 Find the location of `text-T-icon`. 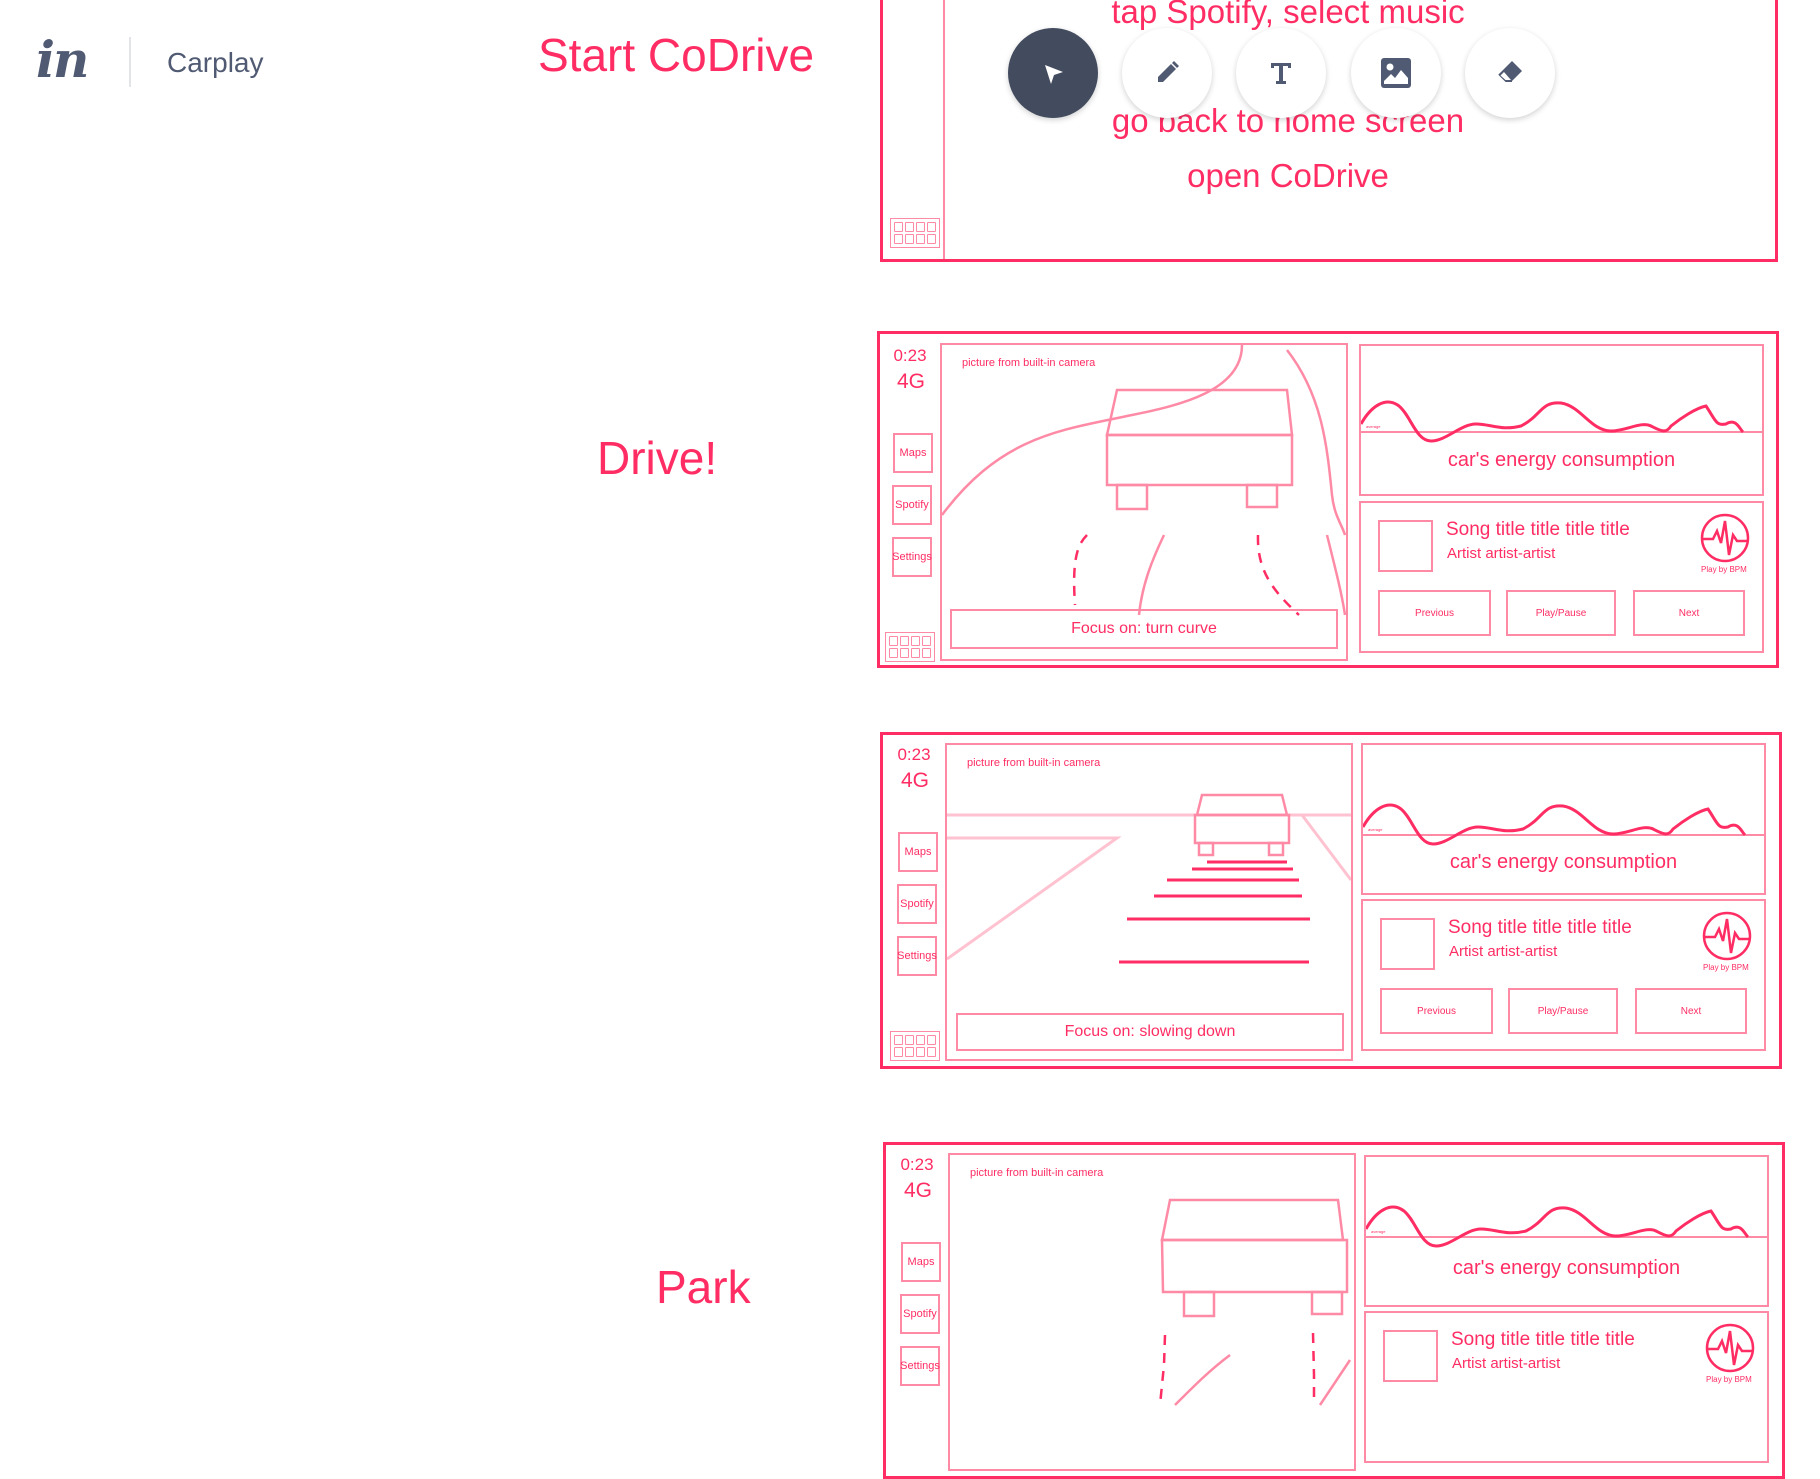

text-T-icon is located at coordinates (1281, 73).